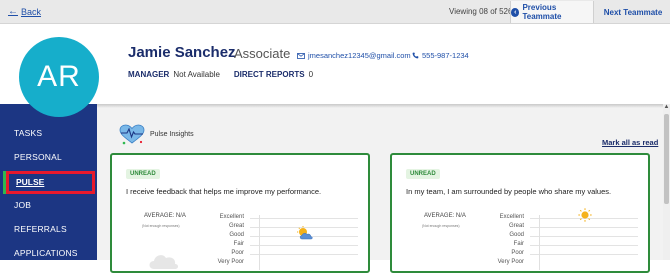 This screenshot has width=670, height=274. What do you see at coordinates (311, 74) in the screenshot?
I see `direct-reports-value: 0` at bounding box center [311, 74].